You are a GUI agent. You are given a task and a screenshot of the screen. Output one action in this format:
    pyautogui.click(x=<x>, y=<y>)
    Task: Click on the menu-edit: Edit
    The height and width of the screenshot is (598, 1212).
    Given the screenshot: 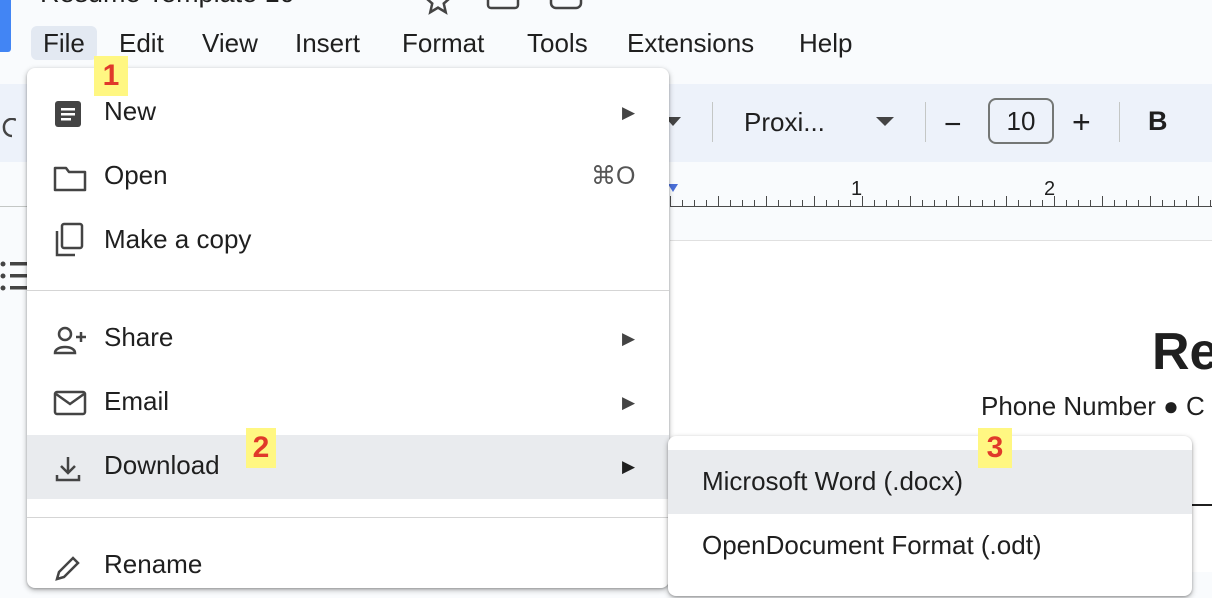 What is the action you would take?
    pyautogui.click(x=141, y=43)
    